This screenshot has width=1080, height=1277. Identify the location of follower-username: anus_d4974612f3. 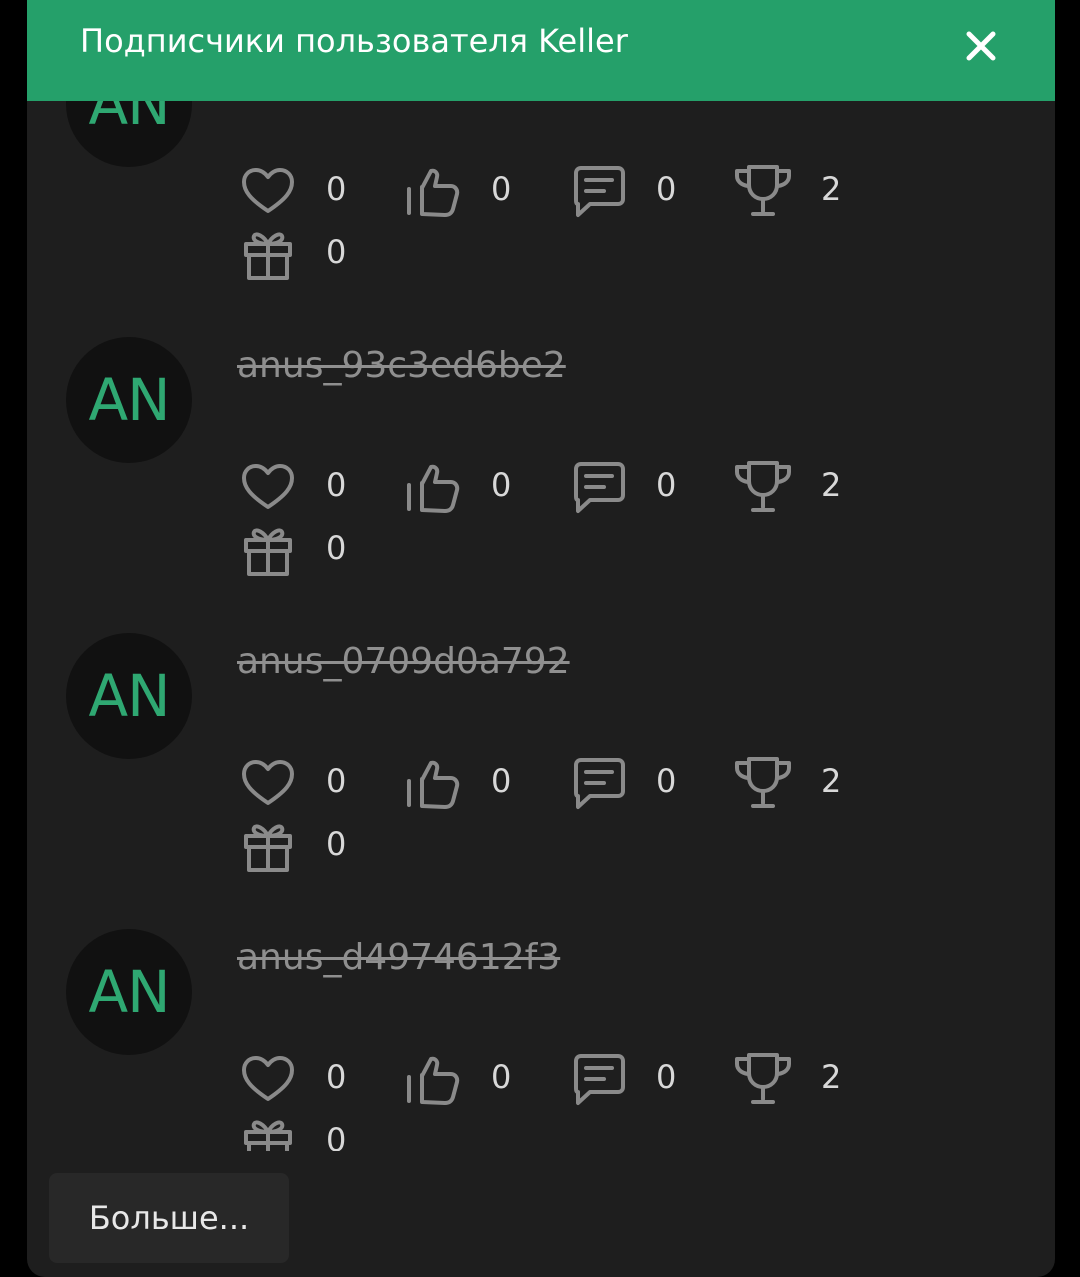
(398, 958).